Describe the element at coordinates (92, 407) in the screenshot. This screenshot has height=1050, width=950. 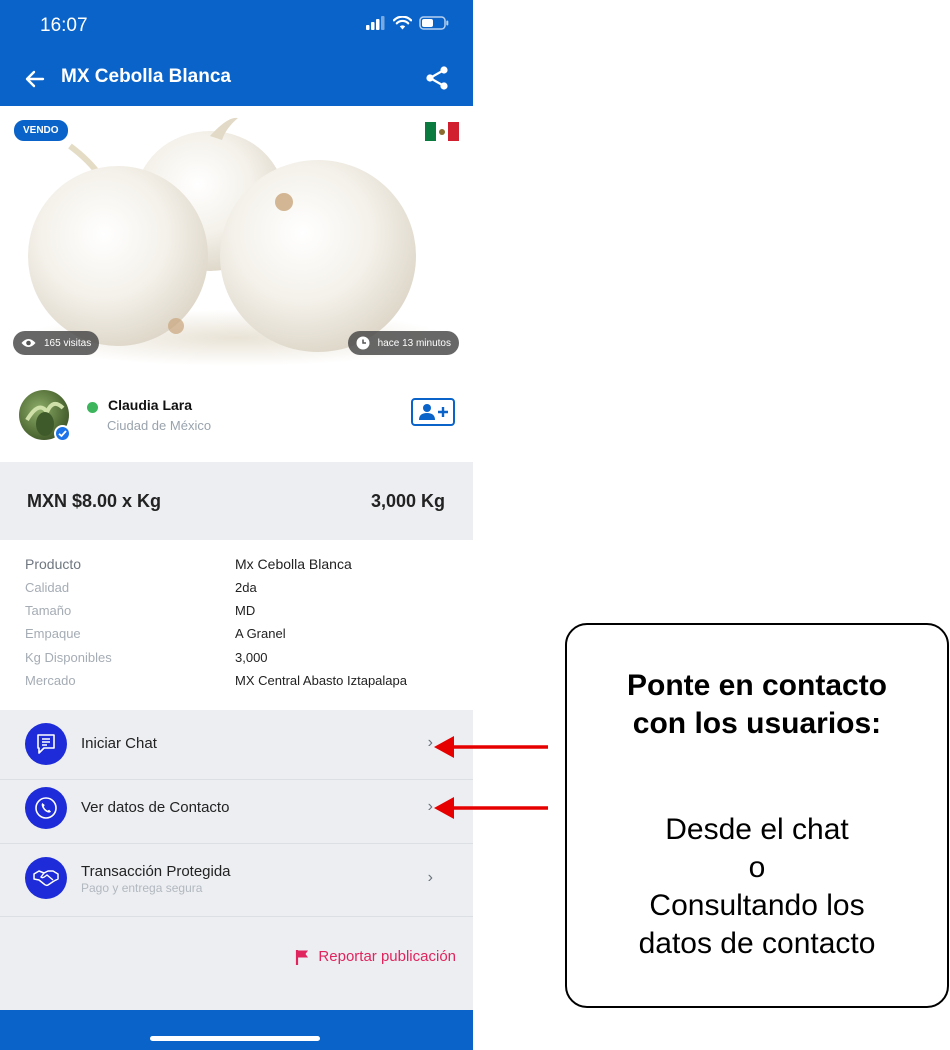
I see `online-status-icon` at that location.